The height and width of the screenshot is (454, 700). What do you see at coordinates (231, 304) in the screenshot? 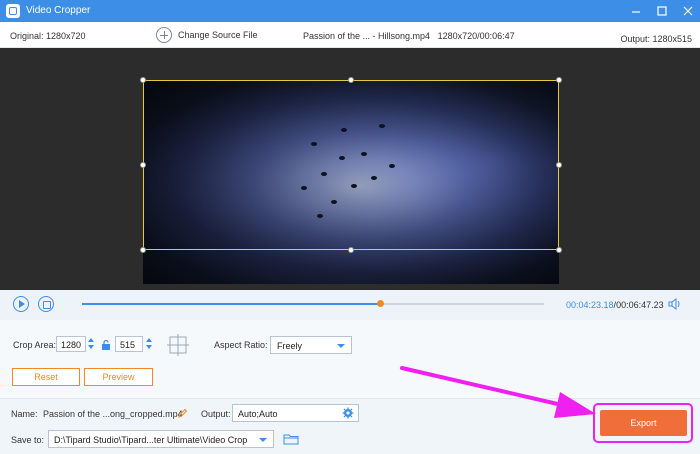
I see `seek-progress` at bounding box center [231, 304].